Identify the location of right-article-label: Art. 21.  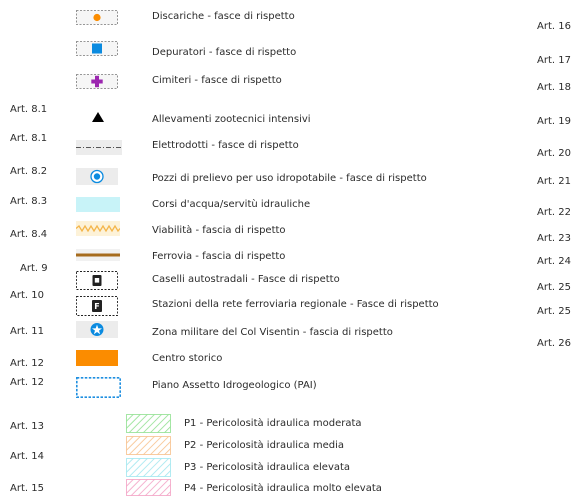
(554, 181).